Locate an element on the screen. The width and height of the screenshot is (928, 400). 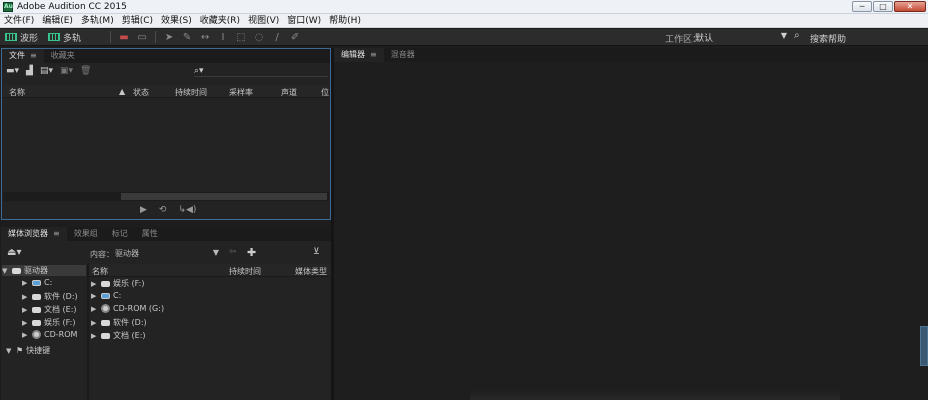
column-media-type: 媒体类型 is located at coordinates (311, 271).